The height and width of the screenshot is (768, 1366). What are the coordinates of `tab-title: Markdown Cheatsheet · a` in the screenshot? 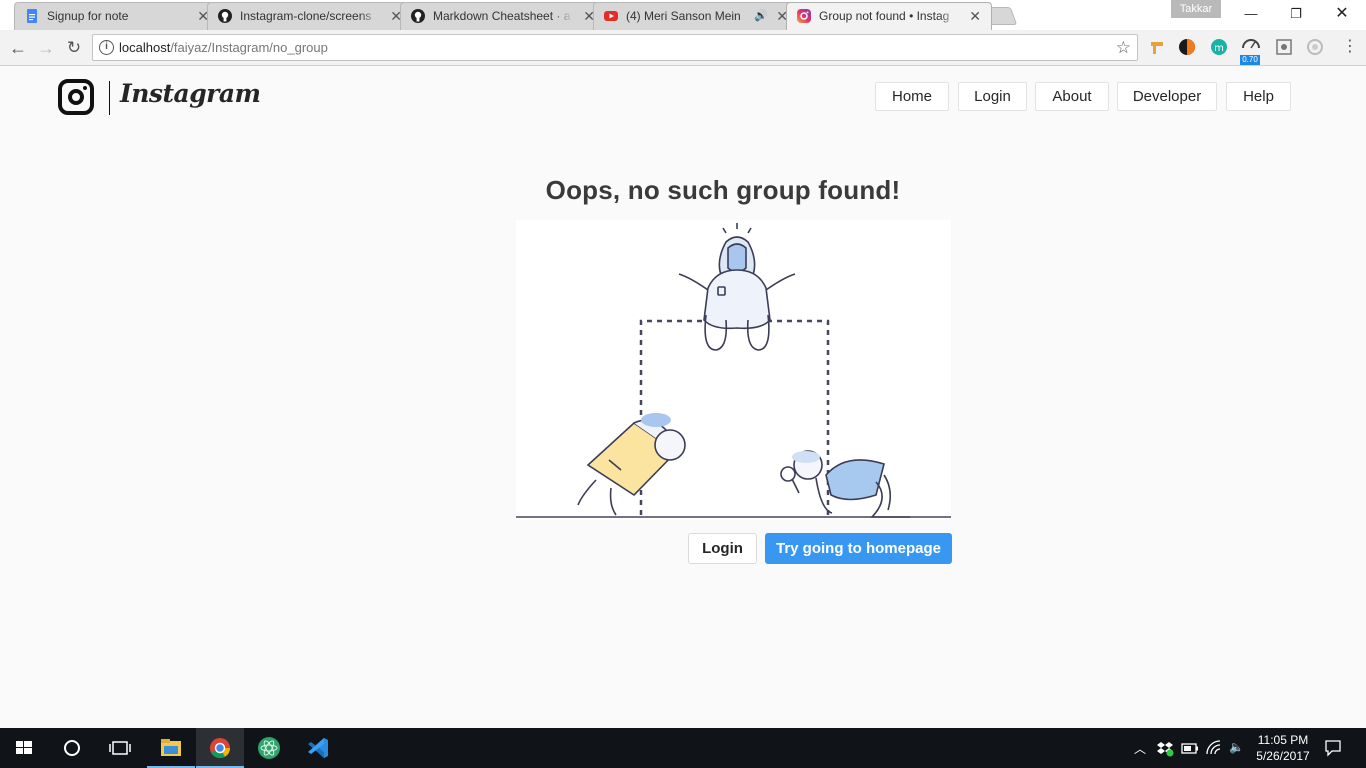 It's located at (503, 16).